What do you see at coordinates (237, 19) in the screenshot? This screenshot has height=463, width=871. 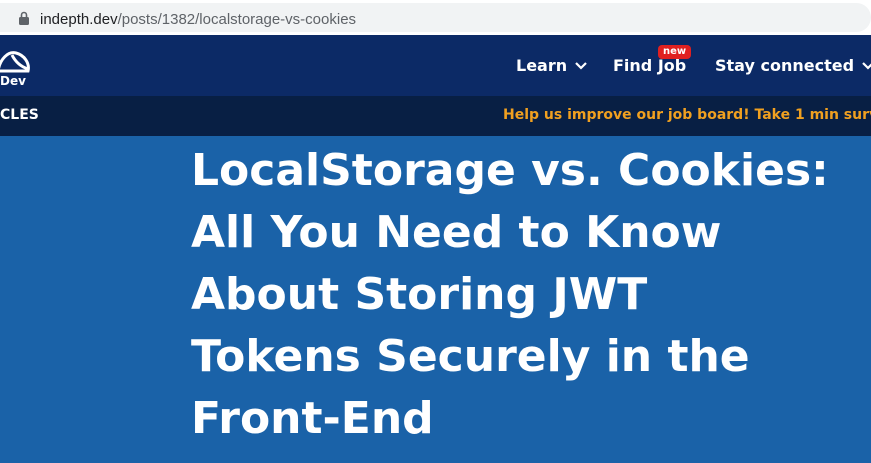 I see `url-path: /posts/1382/localstorage-vs-cookies` at bounding box center [237, 19].